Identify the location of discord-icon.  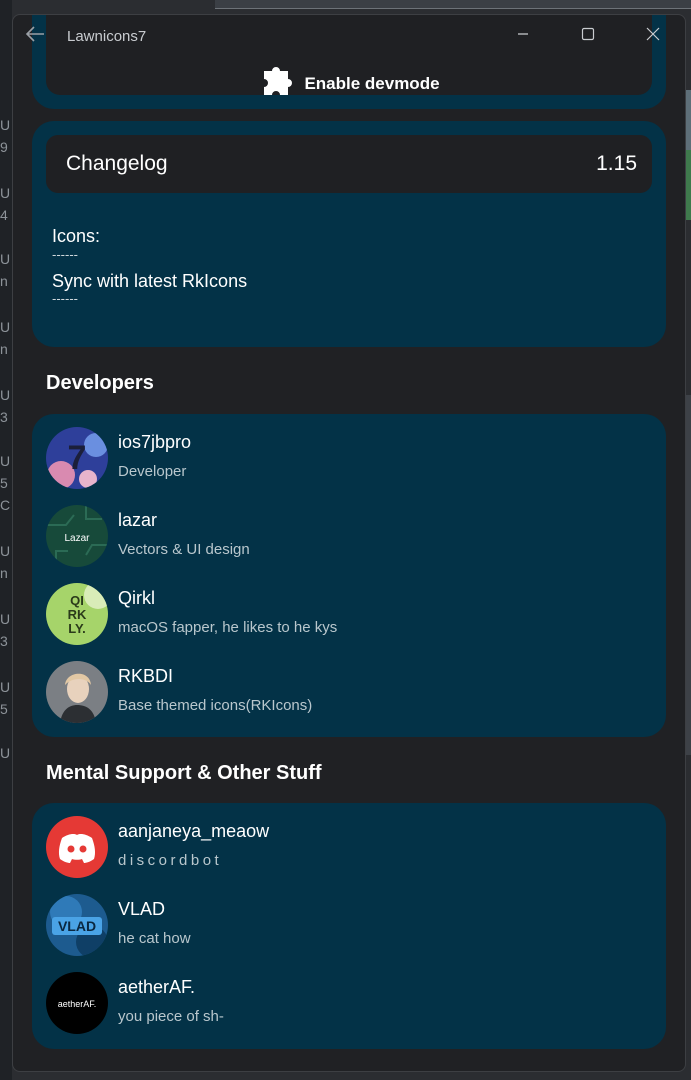
(77, 847).